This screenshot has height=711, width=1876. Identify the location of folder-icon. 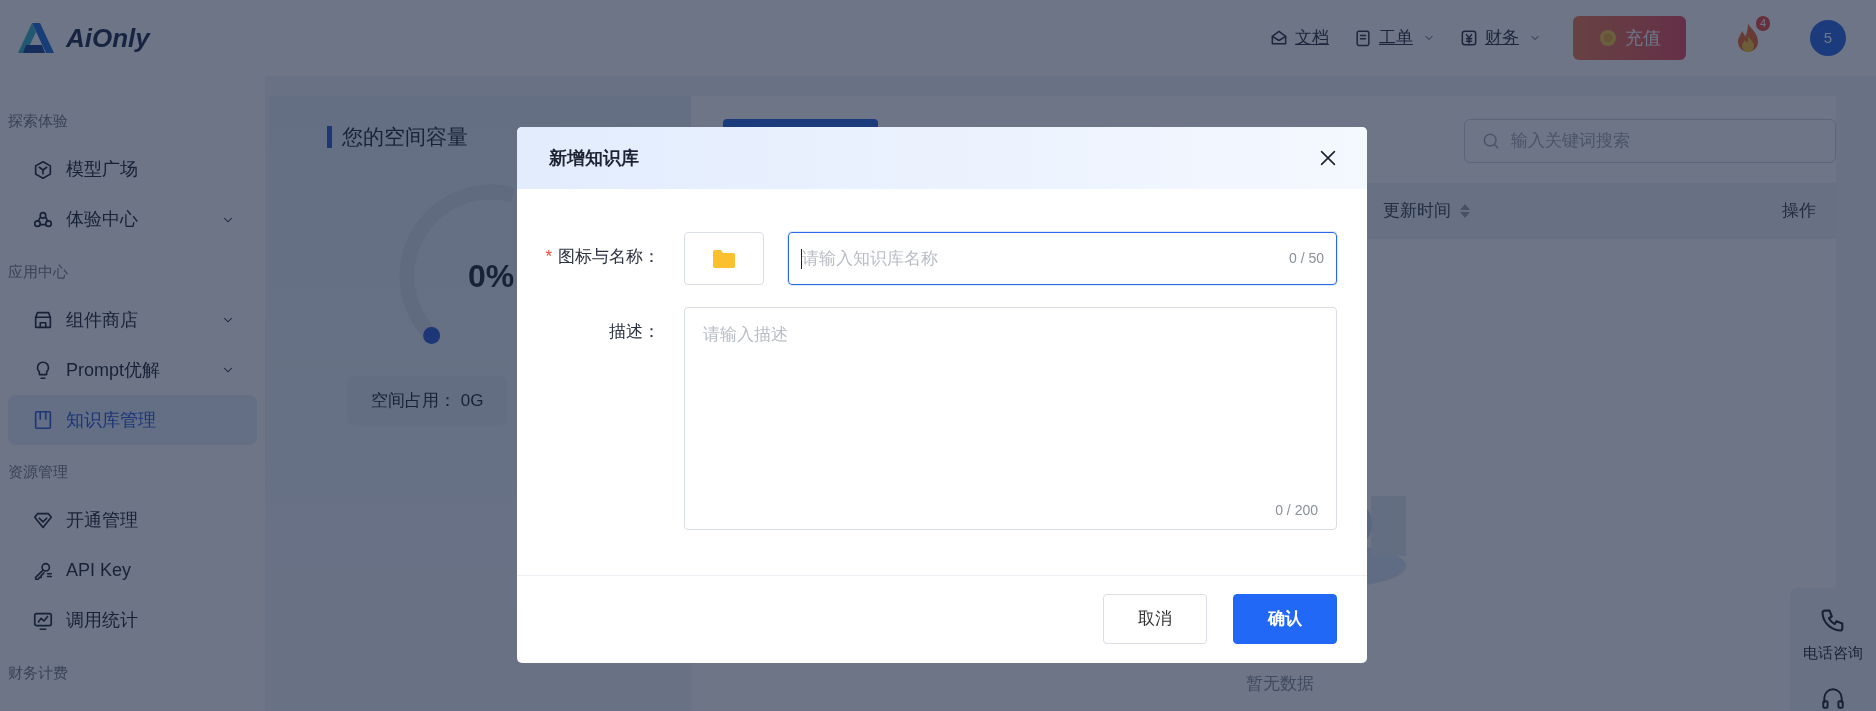
(724, 258).